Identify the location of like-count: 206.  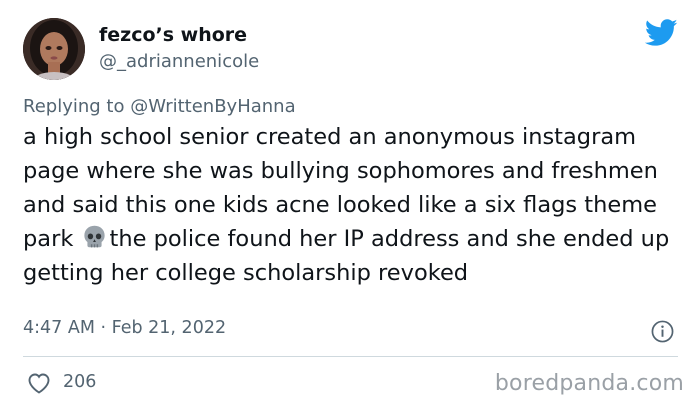
(80, 382).